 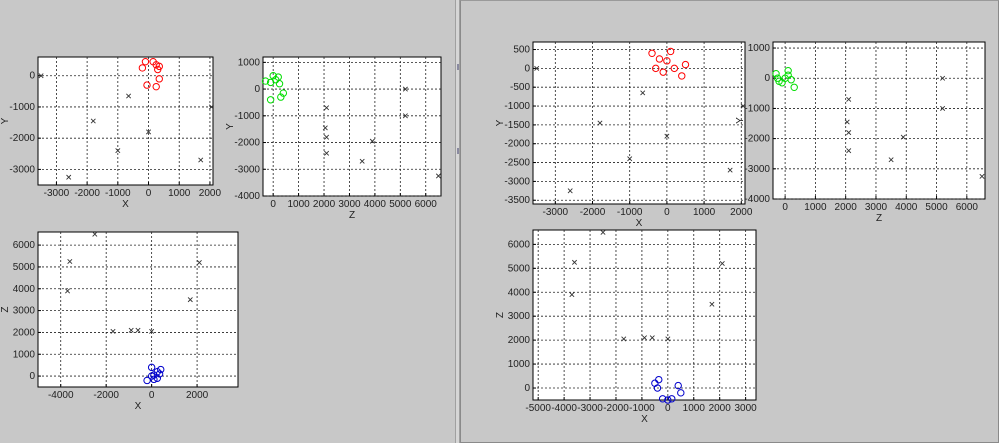 What do you see at coordinates (517, 200) in the screenshot?
I see `y-tick-label: -3500` at bounding box center [517, 200].